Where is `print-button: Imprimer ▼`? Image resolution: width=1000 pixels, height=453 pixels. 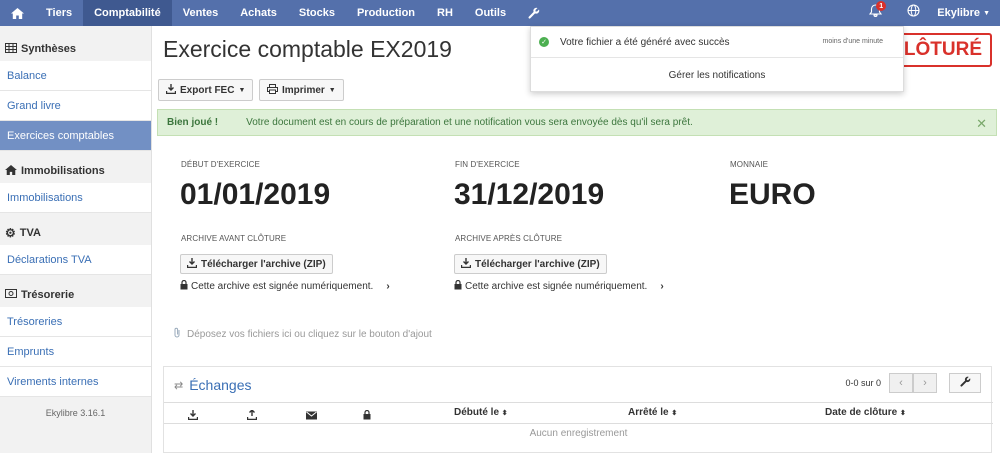 print-button: Imprimer ▼ is located at coordinates (301, 90).